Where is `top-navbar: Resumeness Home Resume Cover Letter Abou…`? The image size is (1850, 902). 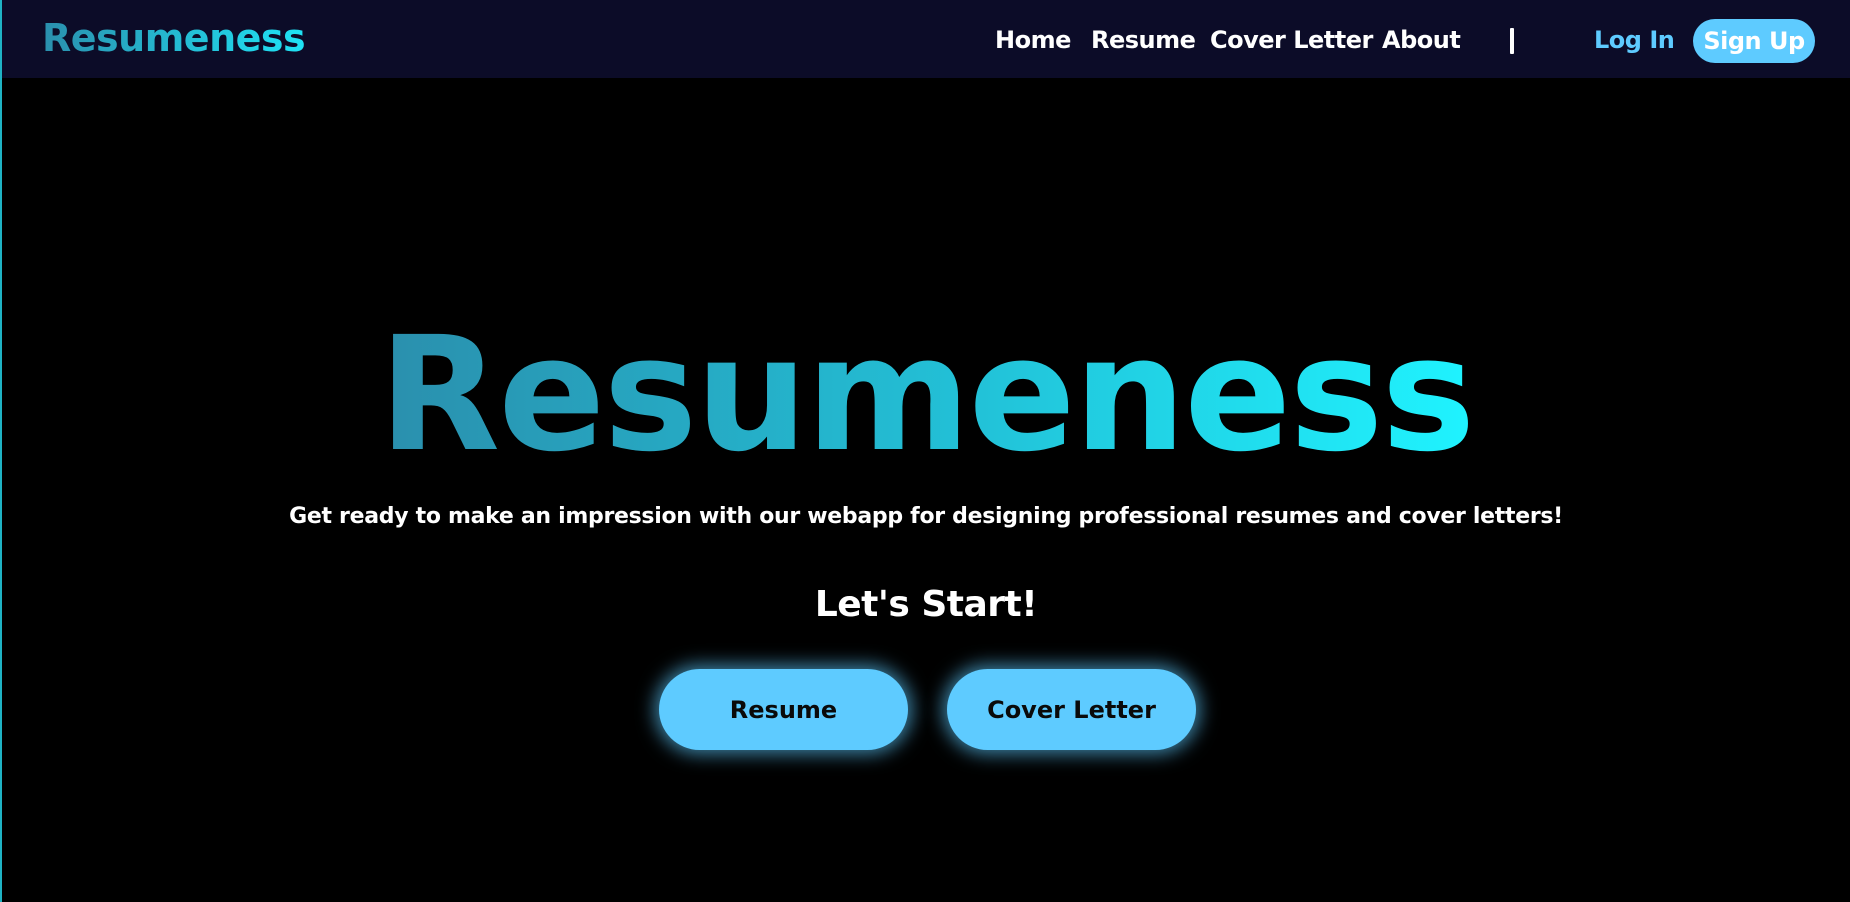 top-navbar: Resumeness Home Resume Cover Letter Abou… is located at coordinates (926, 39).